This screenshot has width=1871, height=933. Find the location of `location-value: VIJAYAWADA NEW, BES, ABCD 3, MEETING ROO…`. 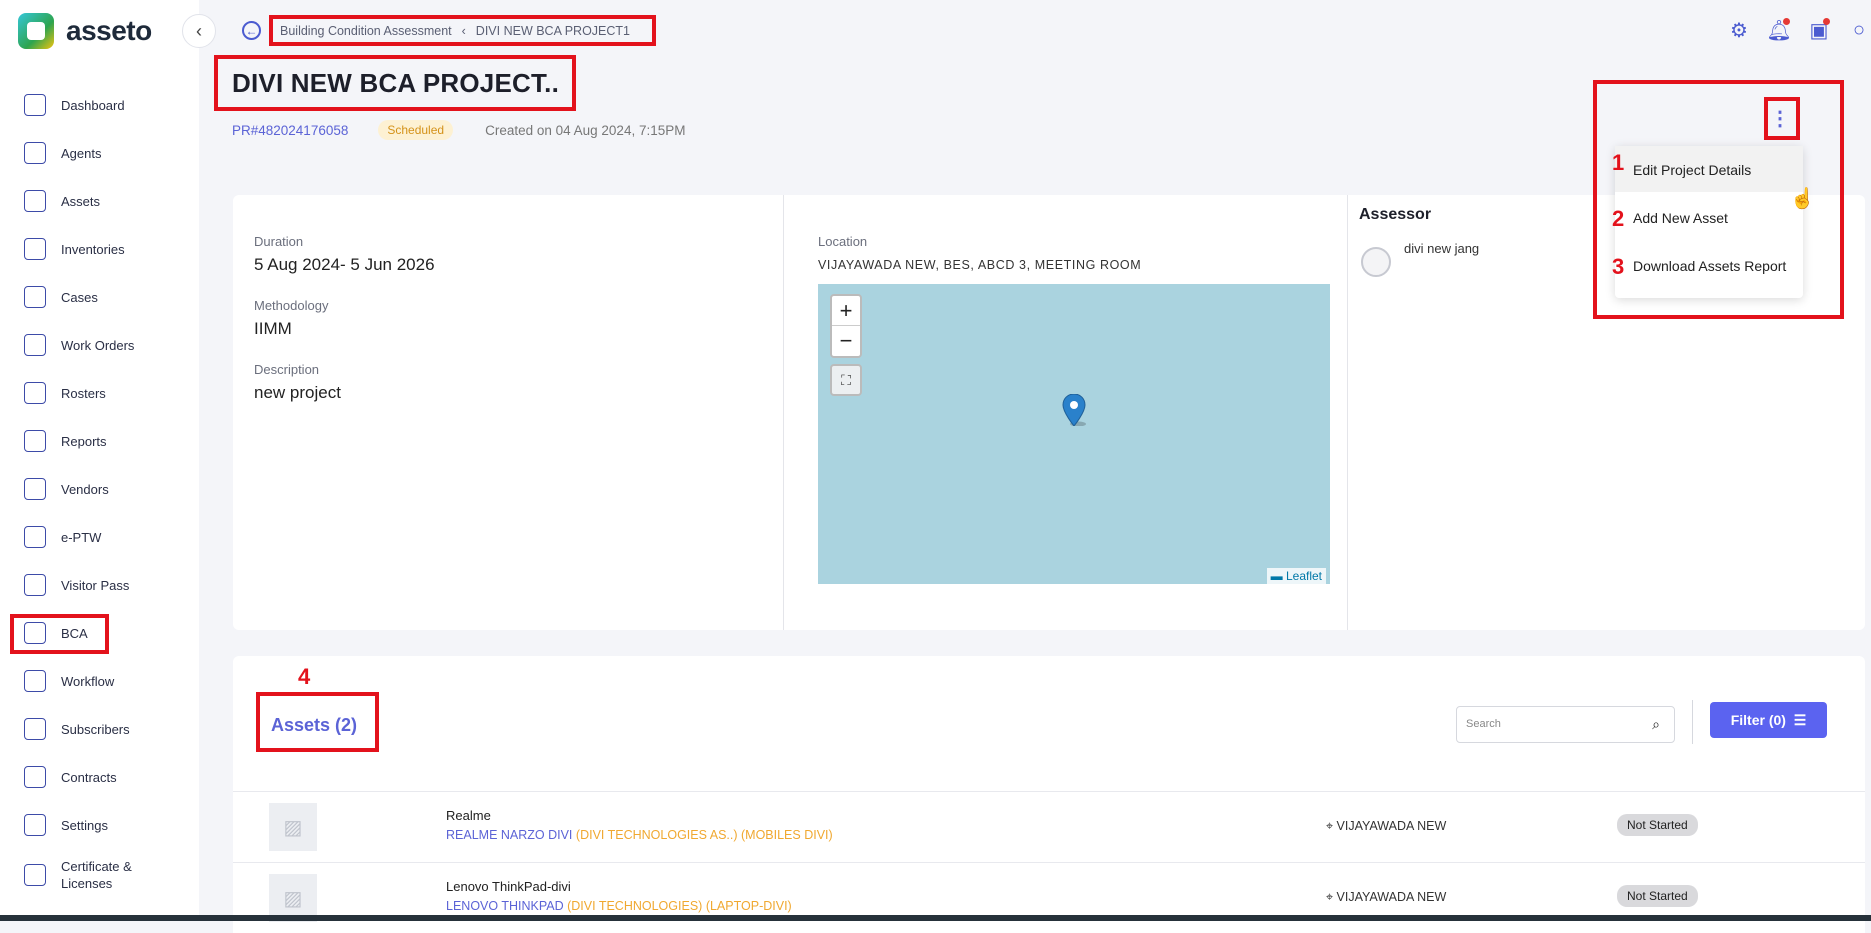

location-value: VIJAYAWADA NEW, BES, ABCD 3, MEETING ROO… is located at coordinates (980, 265).